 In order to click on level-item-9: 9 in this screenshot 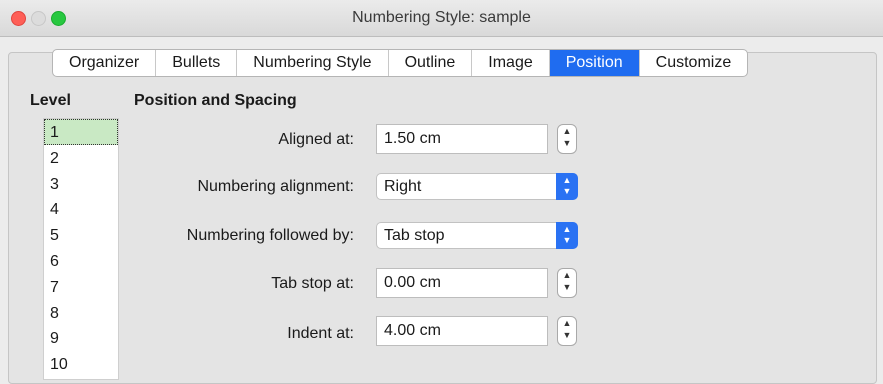, I will do `click(81, 338)`.